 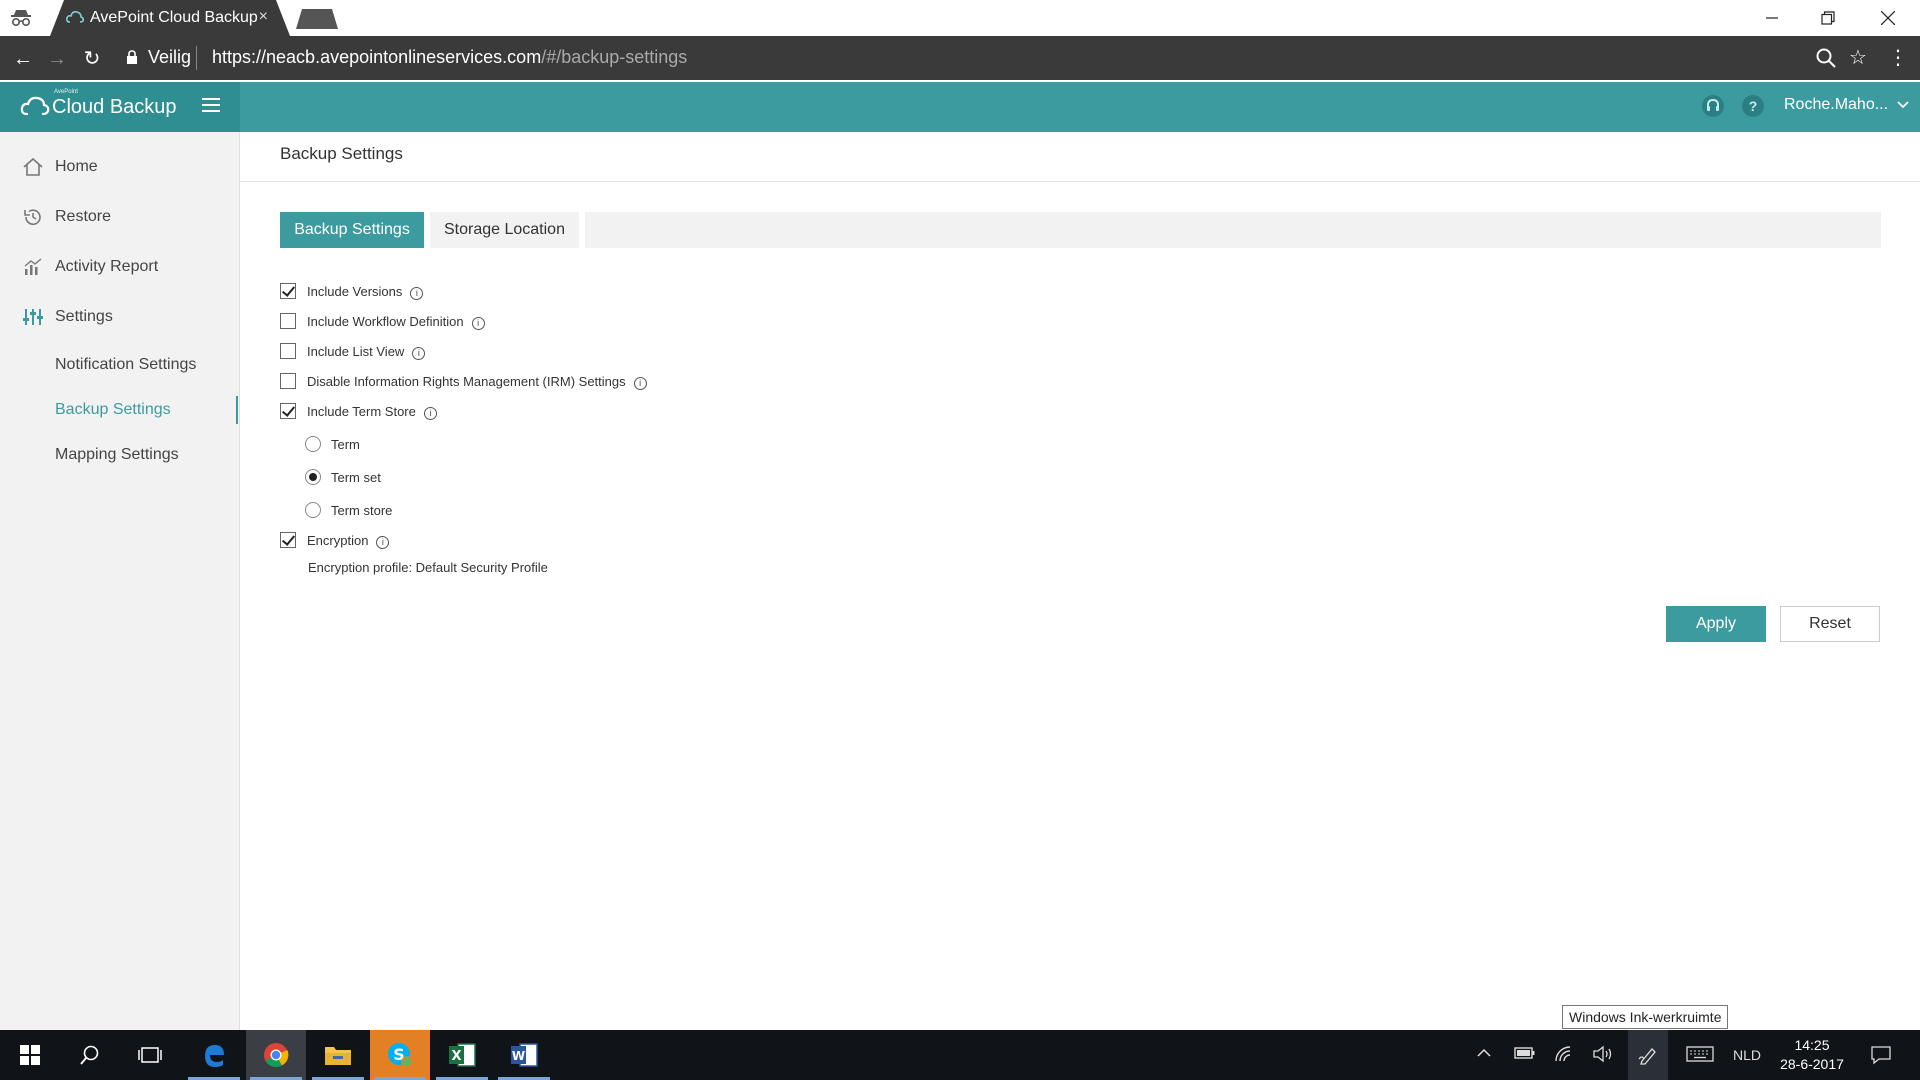 I want to click on incognito-icon, so click(x=21, y=18).